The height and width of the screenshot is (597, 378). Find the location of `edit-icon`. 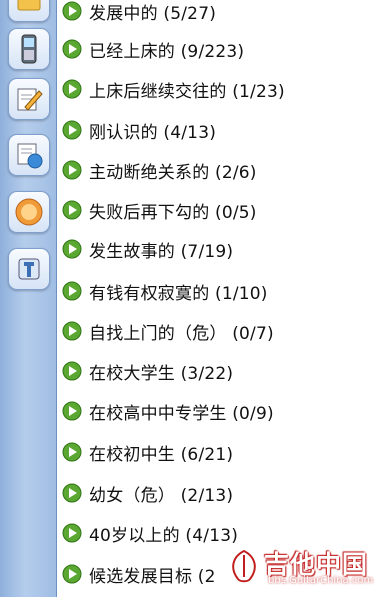

edit-icon is located at coordinates (29, 99).